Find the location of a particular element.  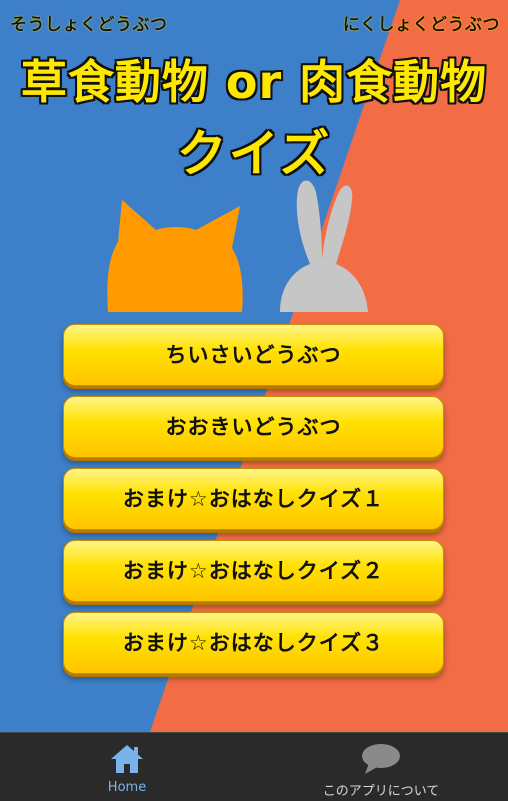

tab-home: Home is located at coordinates (127, 767).